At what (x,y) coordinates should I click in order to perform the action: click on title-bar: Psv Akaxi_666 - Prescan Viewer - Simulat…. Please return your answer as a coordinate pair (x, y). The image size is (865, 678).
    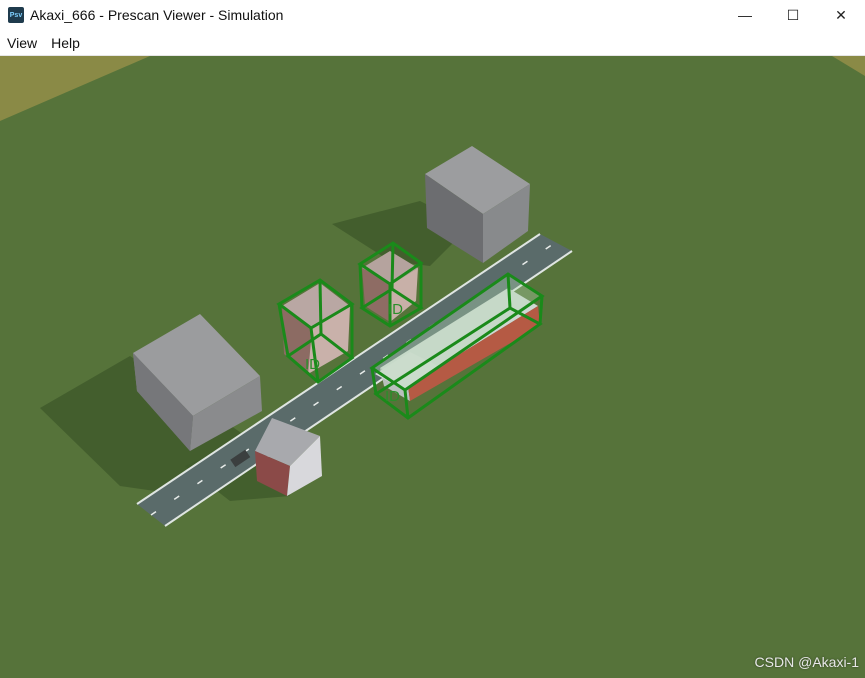
    Looking at the image, I should click on (432, 15).